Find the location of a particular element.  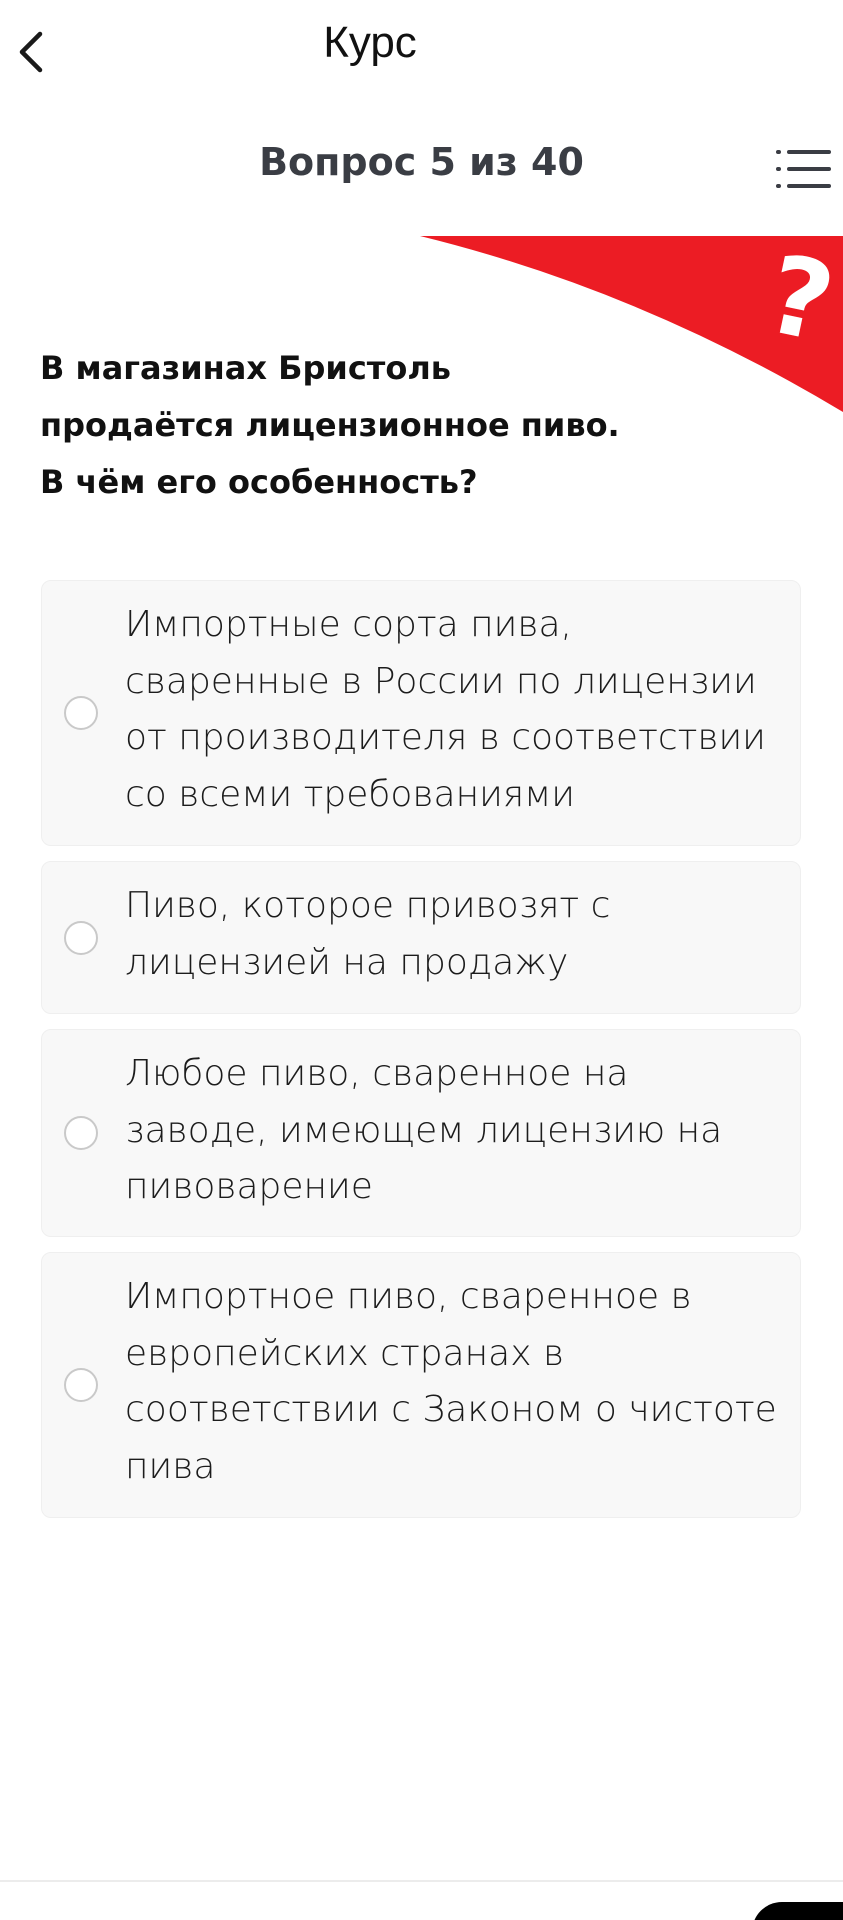

answer-line: пивоварение is located at coordinates (249, 1186).